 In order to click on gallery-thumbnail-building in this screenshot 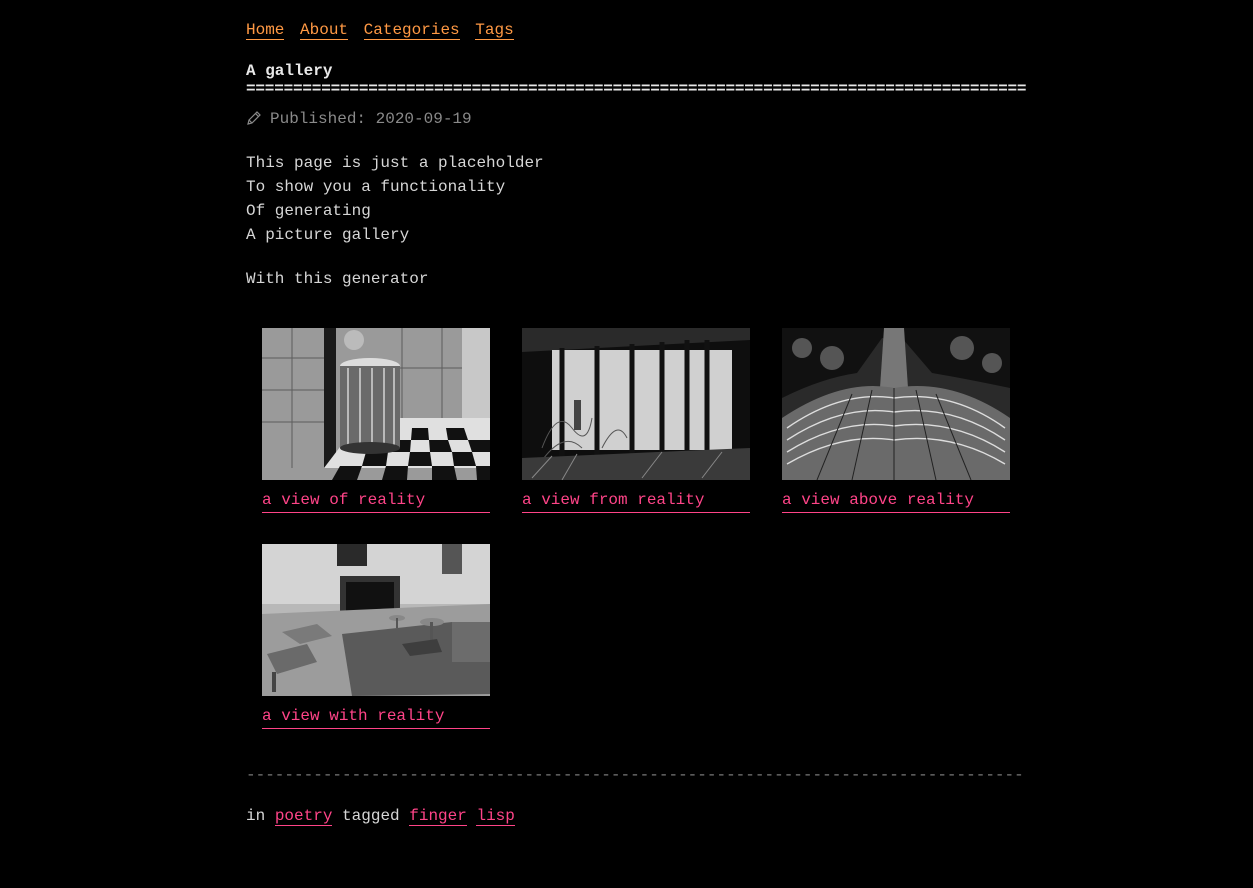, I will do `click(896, 404)`.